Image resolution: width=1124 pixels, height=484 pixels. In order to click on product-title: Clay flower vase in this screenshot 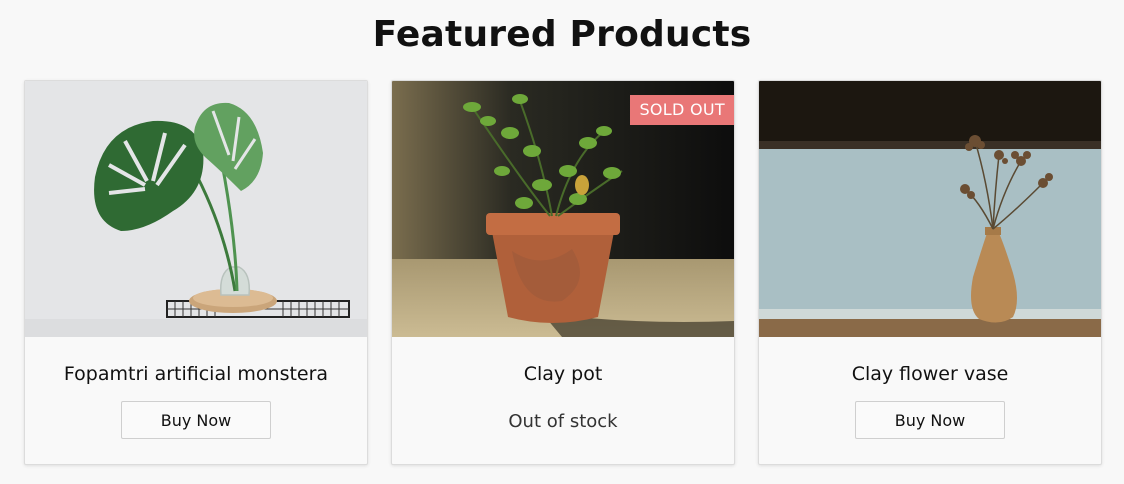, I will do `click(930, 374)`.